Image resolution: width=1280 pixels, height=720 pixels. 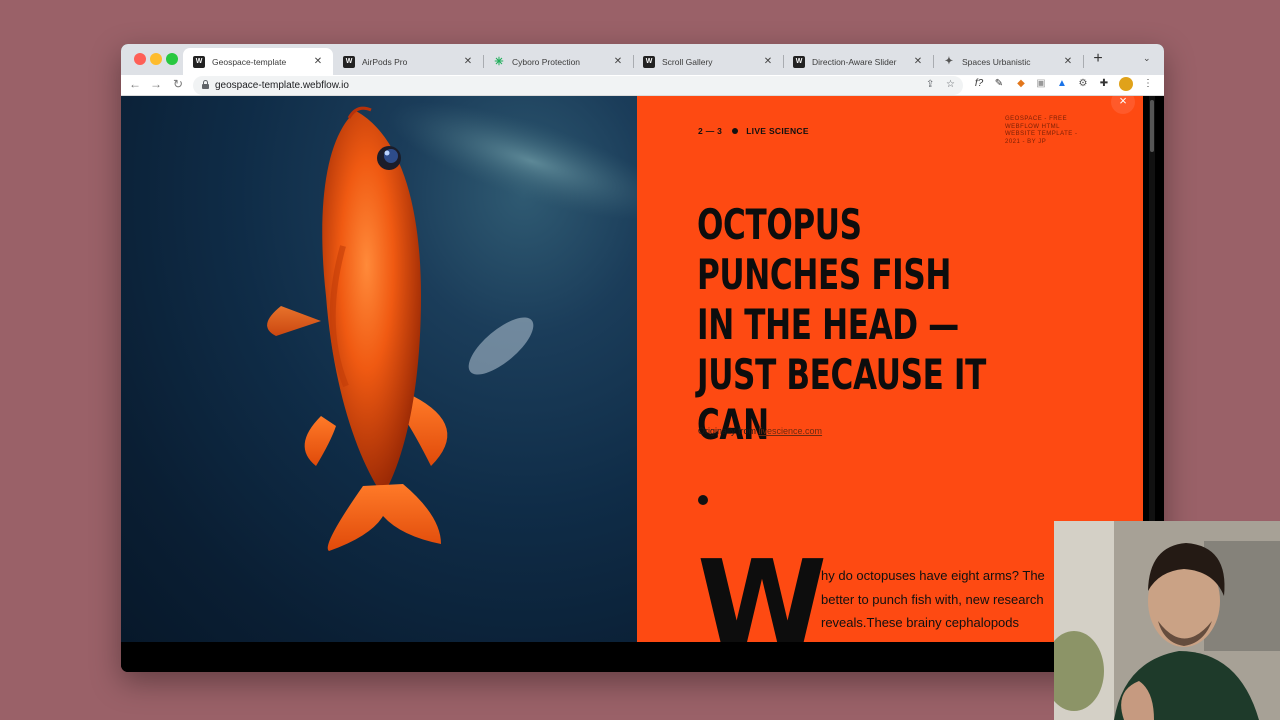 What do you see at coordinates (703, 500) in the screenshot?
I see `section-dot-icon` at bounding box center [703, 500].